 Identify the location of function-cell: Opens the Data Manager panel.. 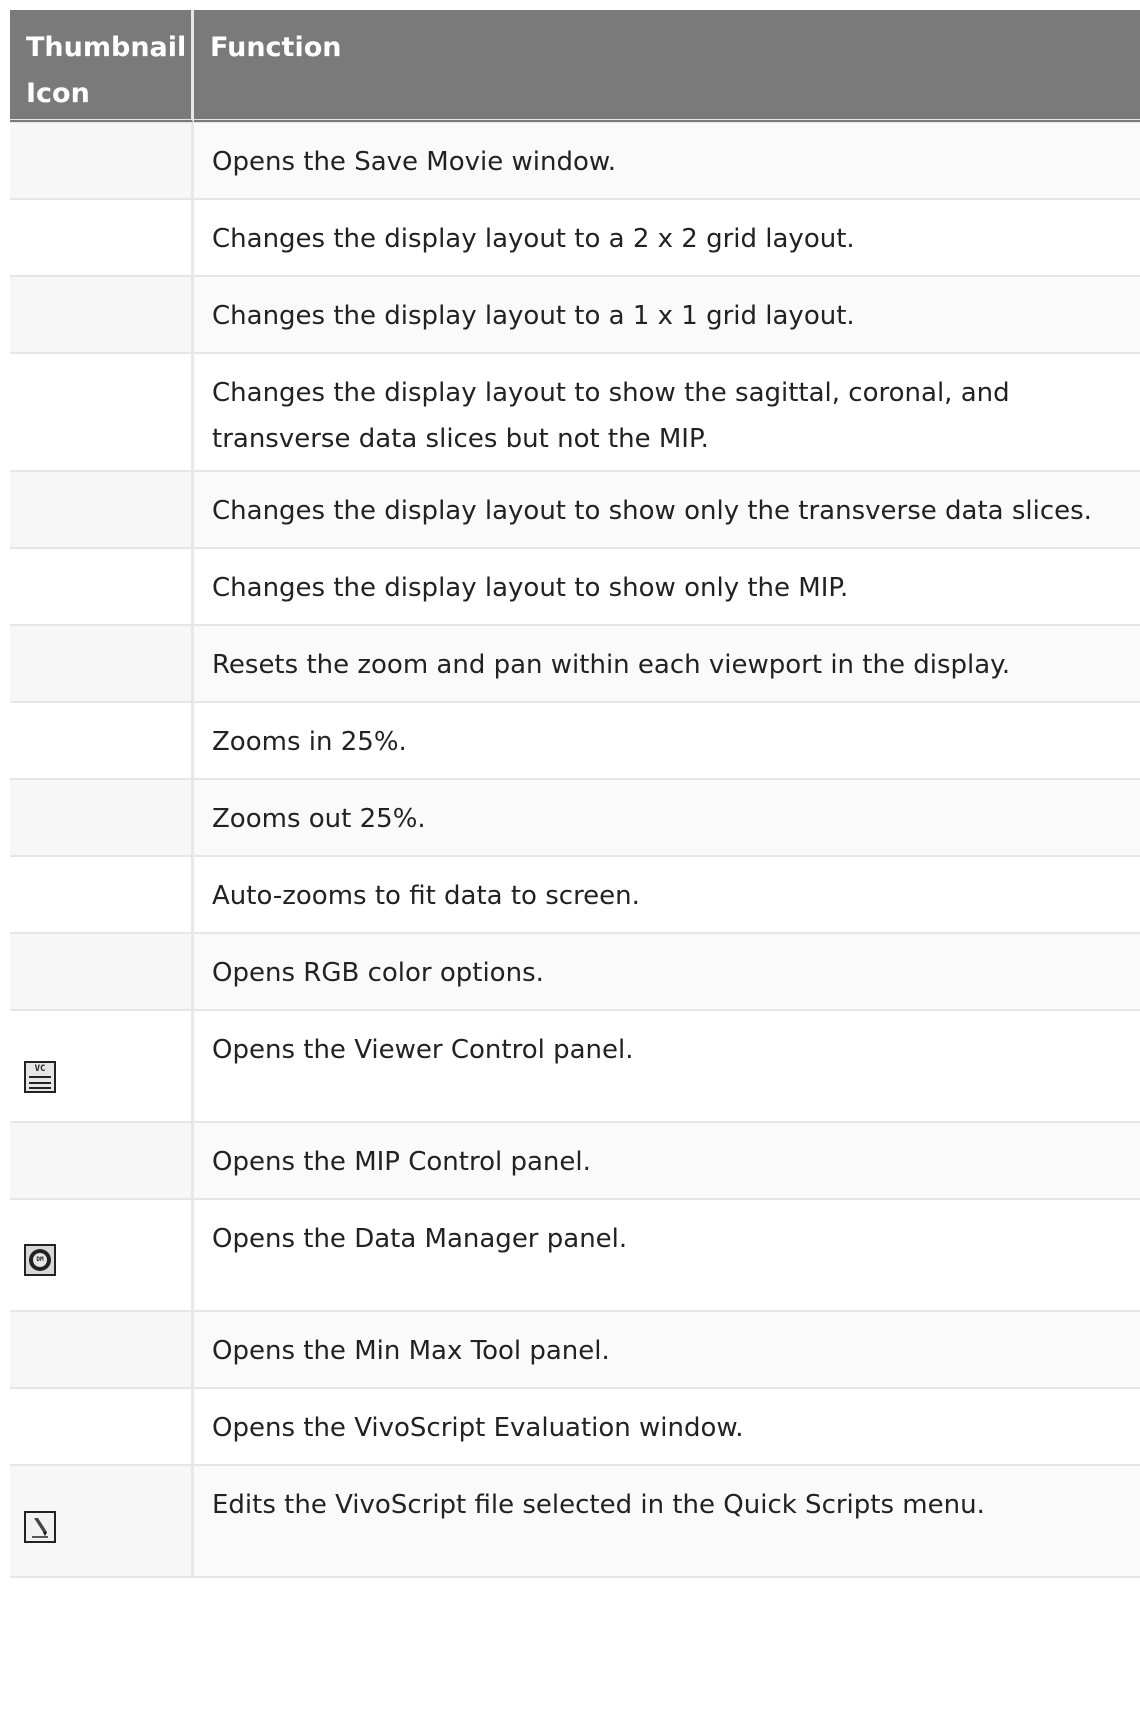
(667, 1256).